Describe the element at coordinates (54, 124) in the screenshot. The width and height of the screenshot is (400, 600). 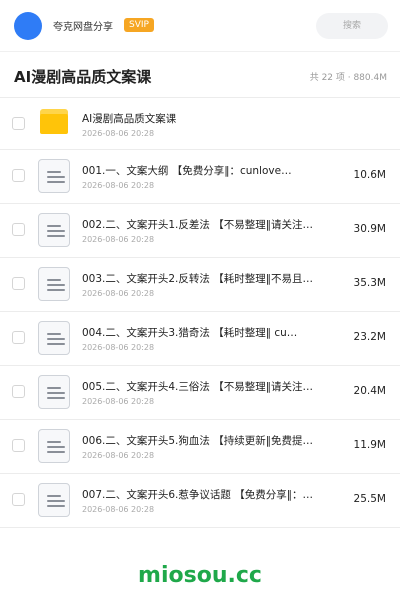
I see `folder-icon` at that location.